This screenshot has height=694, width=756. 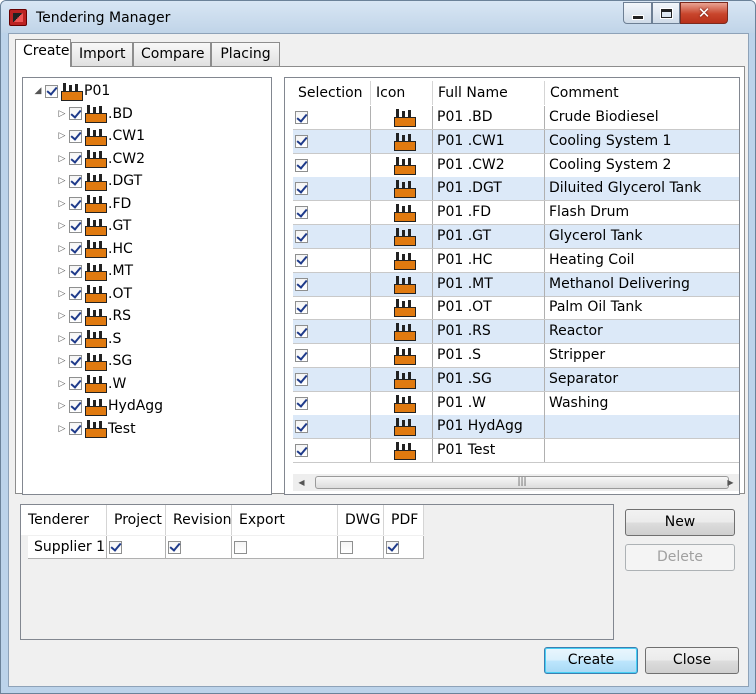 What do you see at coordinates (100, 159) in the screenshot?
I see `tree-node: ▷ .CW2` at bounding box center [100, 159].